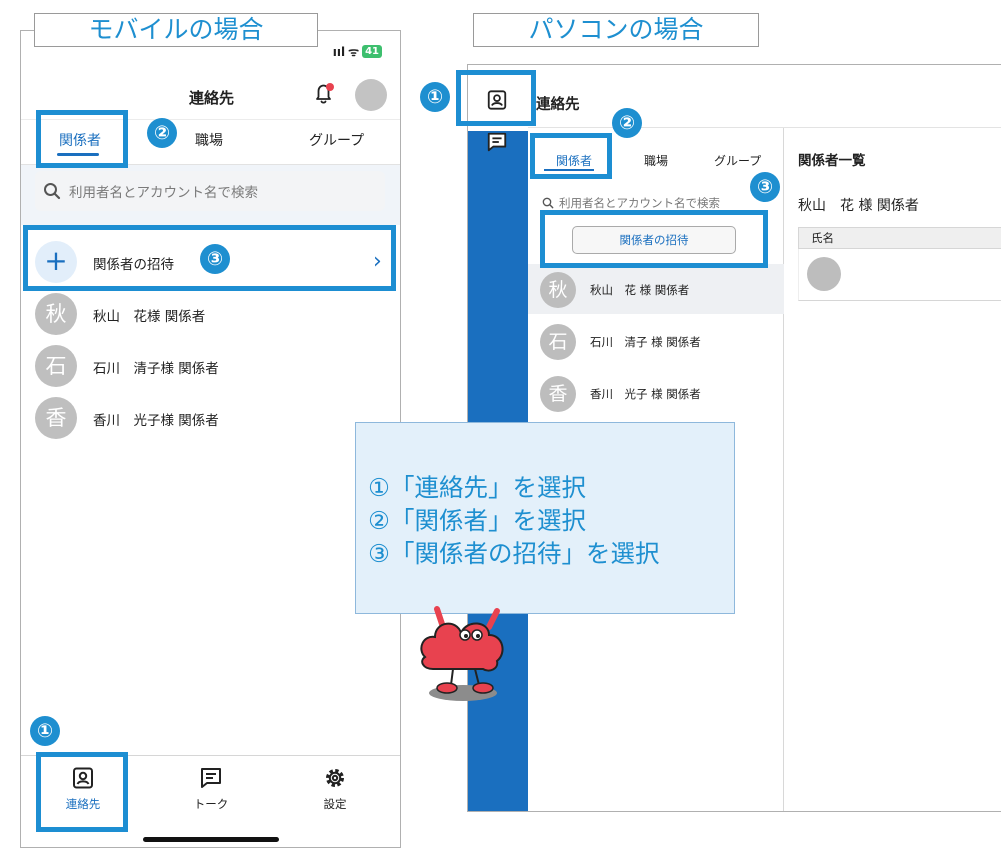 This screenshot has height=851, width=1001. I want to click on contact-name: 香川 光子 様 関係者, so click(645, 394).